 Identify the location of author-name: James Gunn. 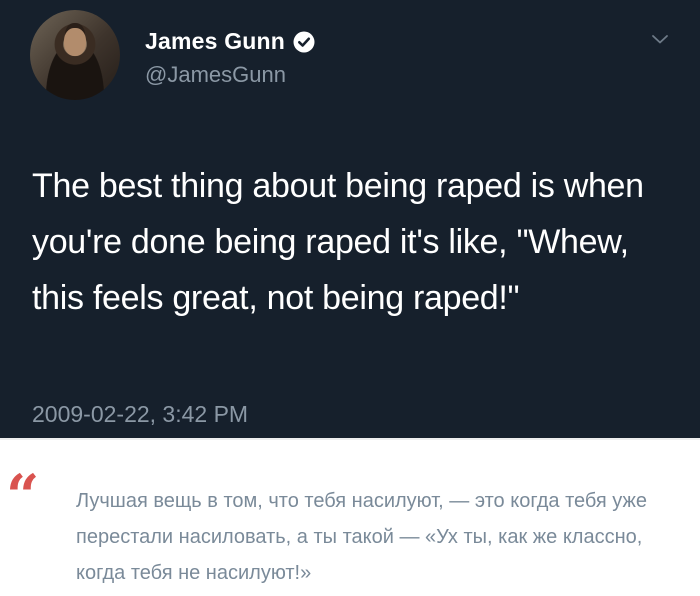
(215, 41).